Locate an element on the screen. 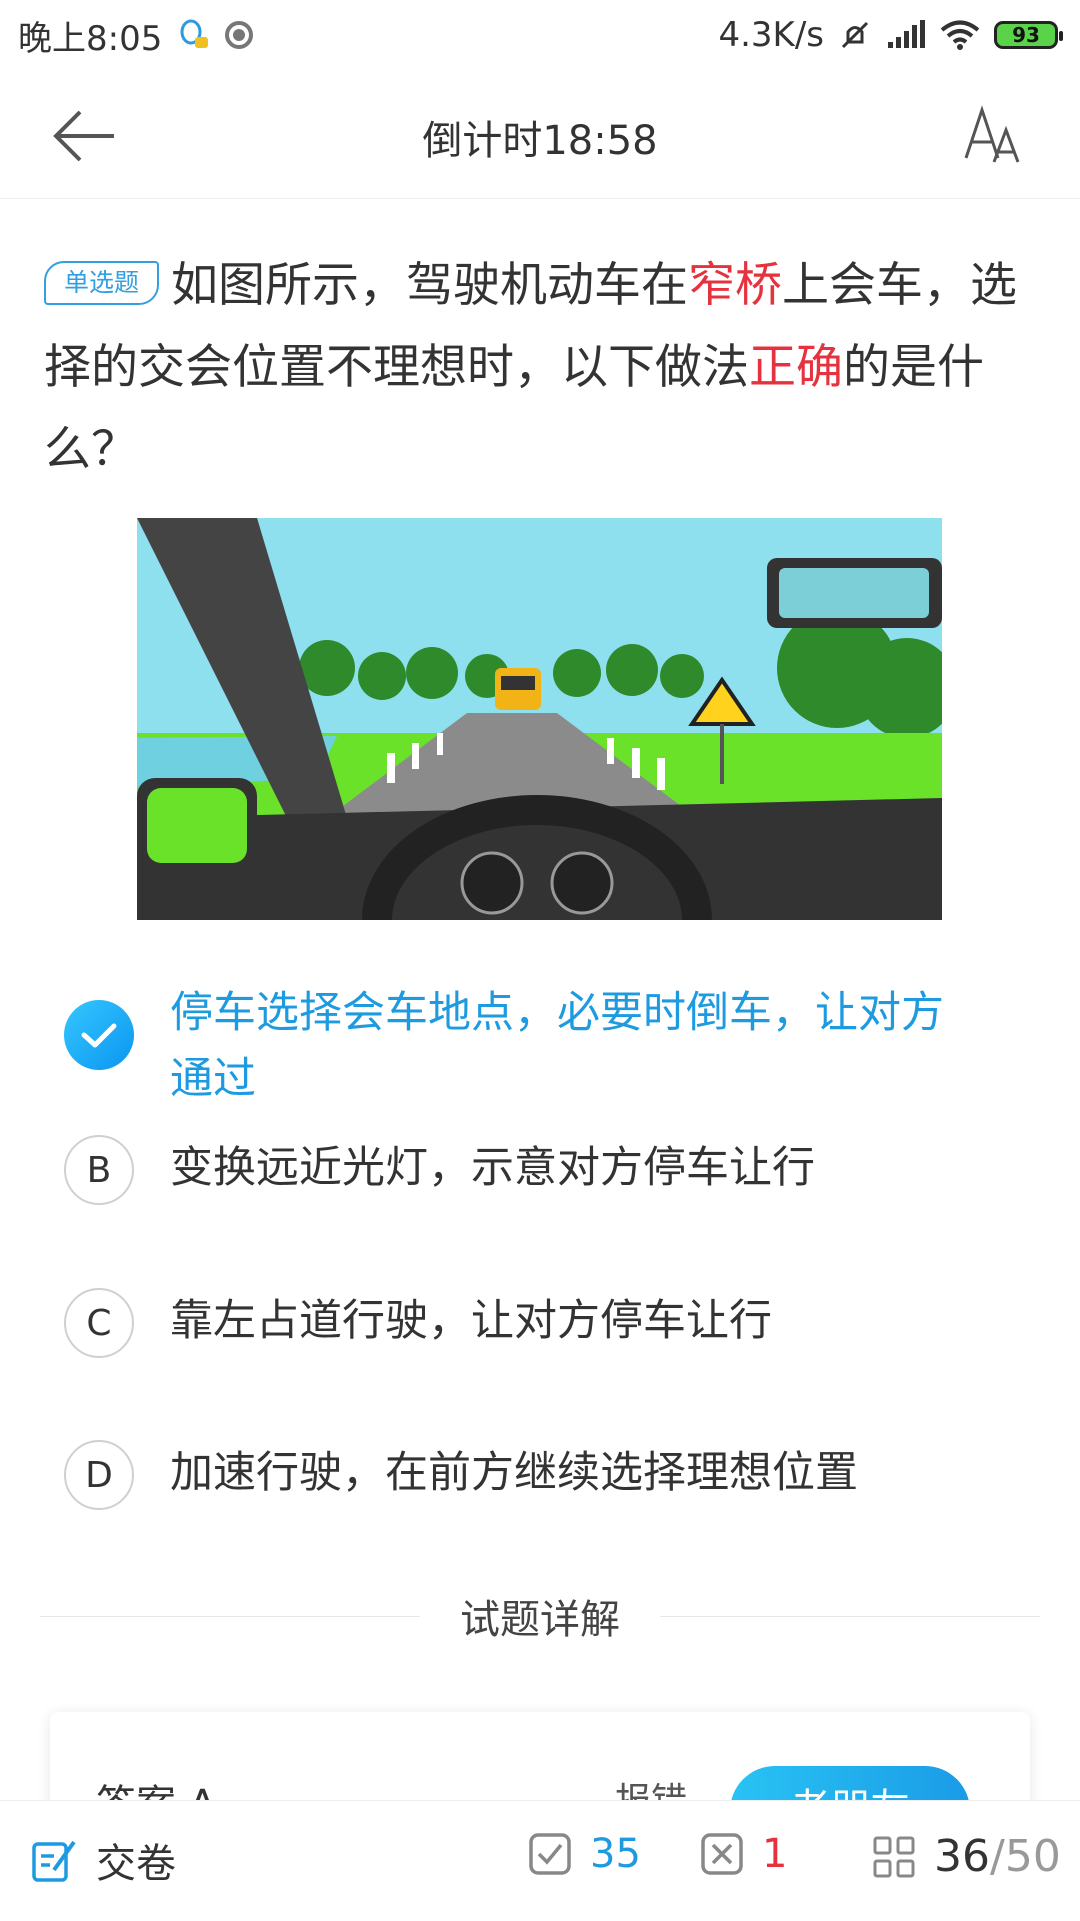 Image resolution: width=1080 pixels, height=1921 pixels. edit-paper-icon is located at coordinates (54, 1861).